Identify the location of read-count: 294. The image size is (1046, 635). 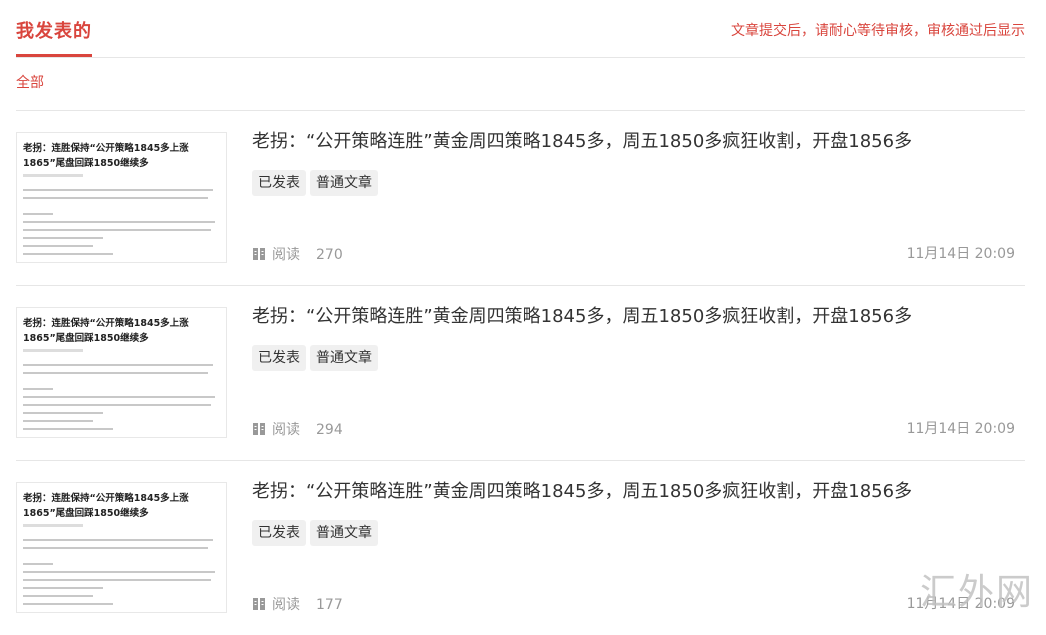
(329, 430).